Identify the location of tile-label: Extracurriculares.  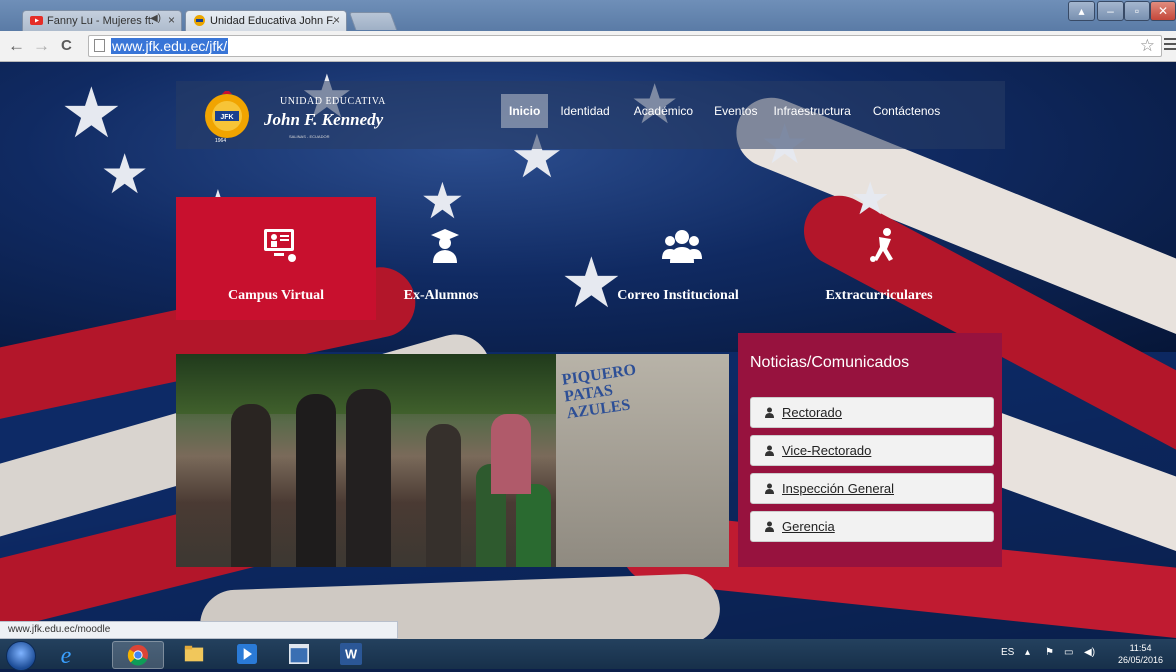
(879, 295).